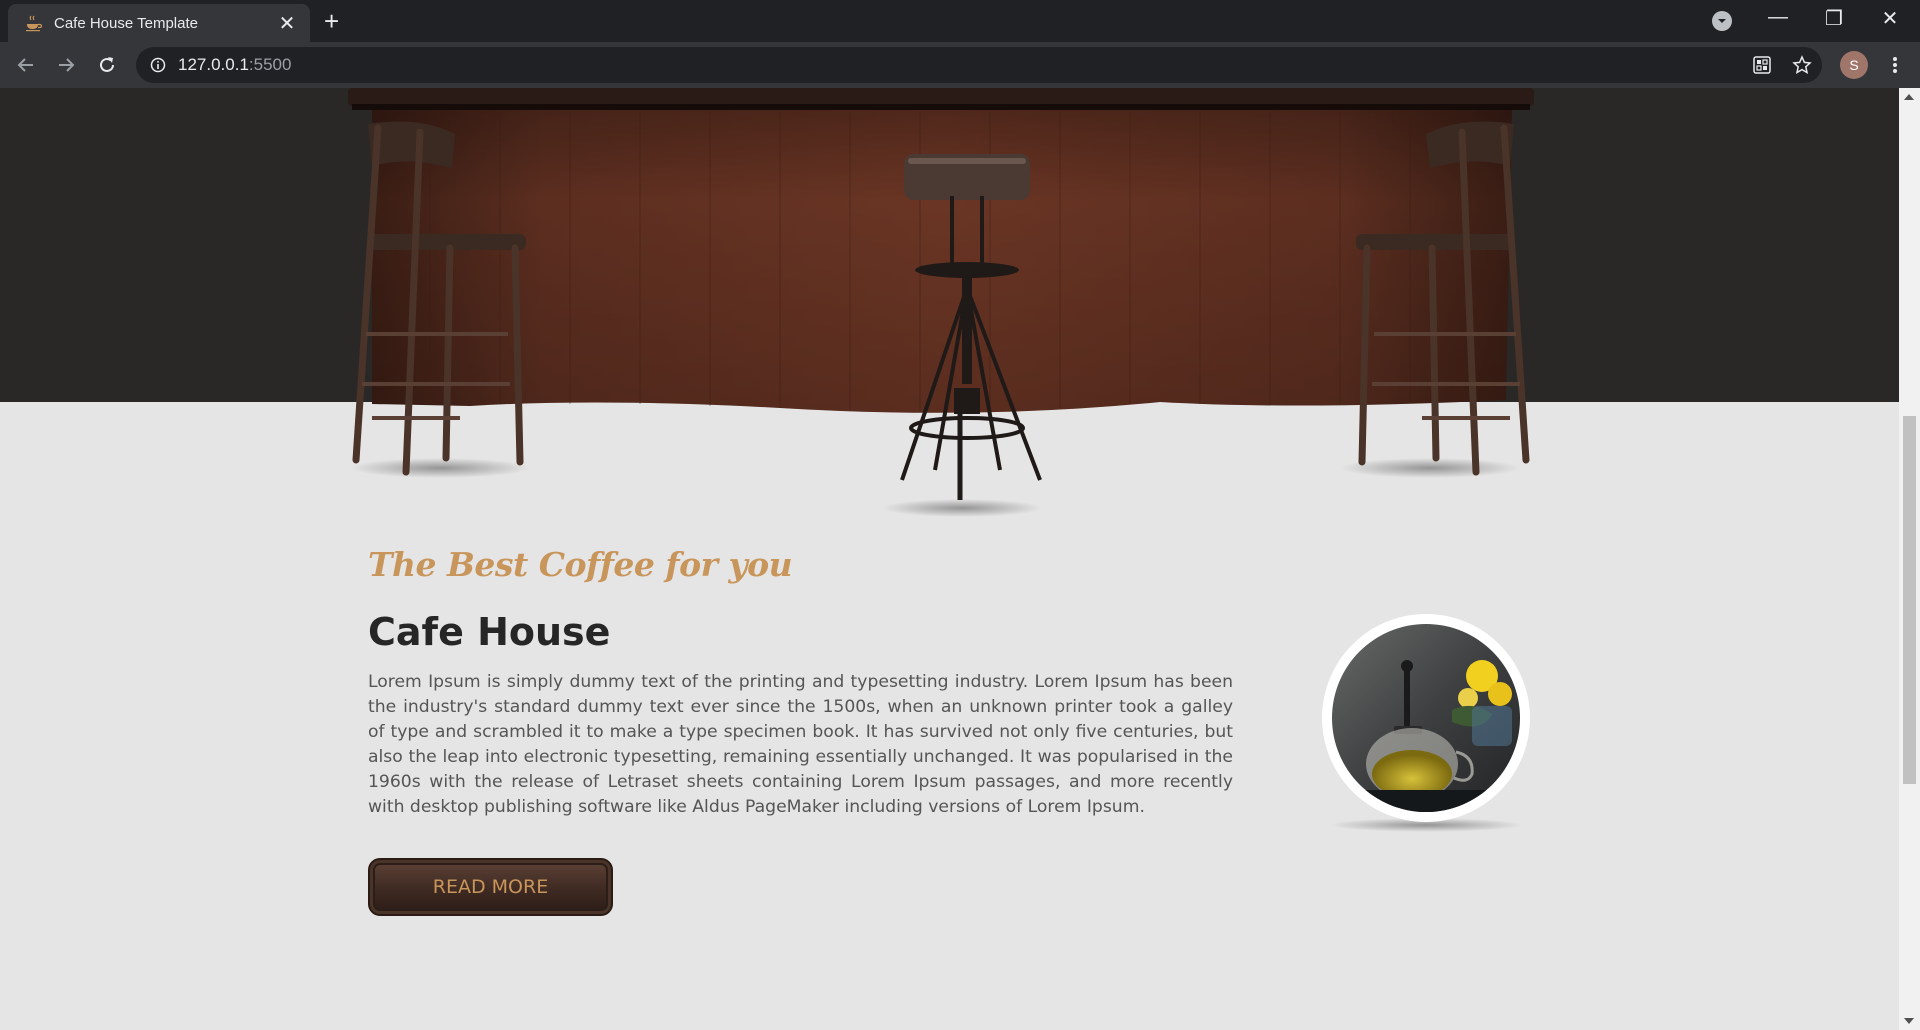  Describe the element at coordinates (489, 632) in the screenshot. I see `page-title: Cafe House` at that location.